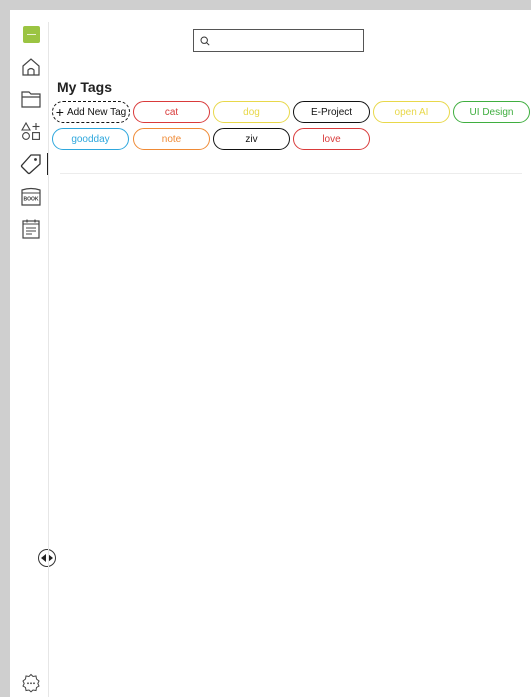 The height and width of the screenshot is (698, 531). I want to click on tag-label: dog, so click(251, 112).